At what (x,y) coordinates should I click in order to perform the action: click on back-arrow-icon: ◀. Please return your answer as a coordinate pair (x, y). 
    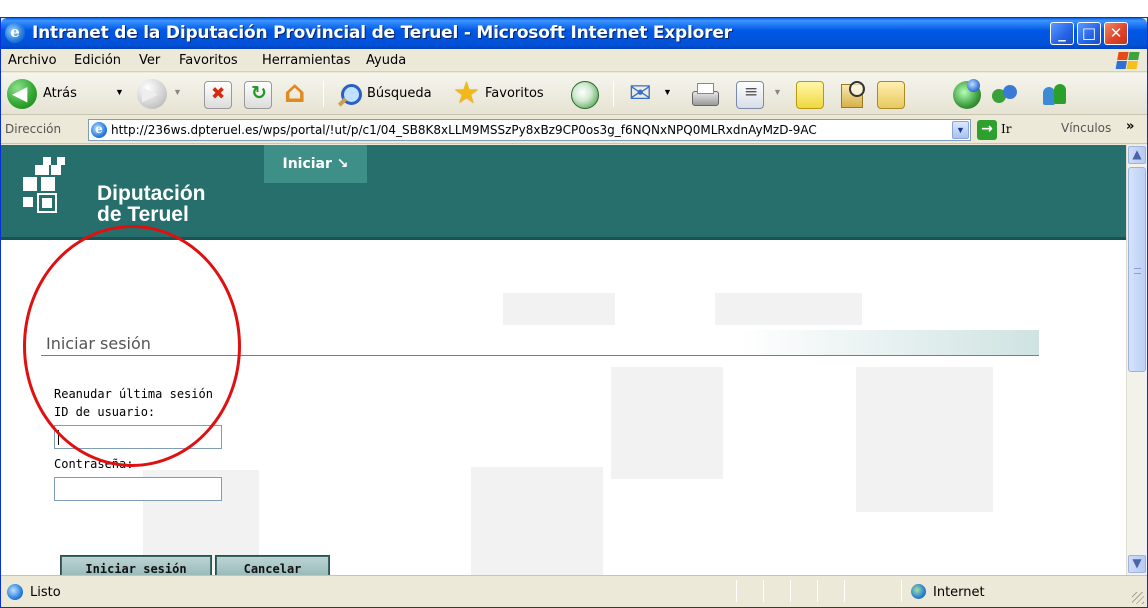
    Looking at the image, I should click on (20, 93).